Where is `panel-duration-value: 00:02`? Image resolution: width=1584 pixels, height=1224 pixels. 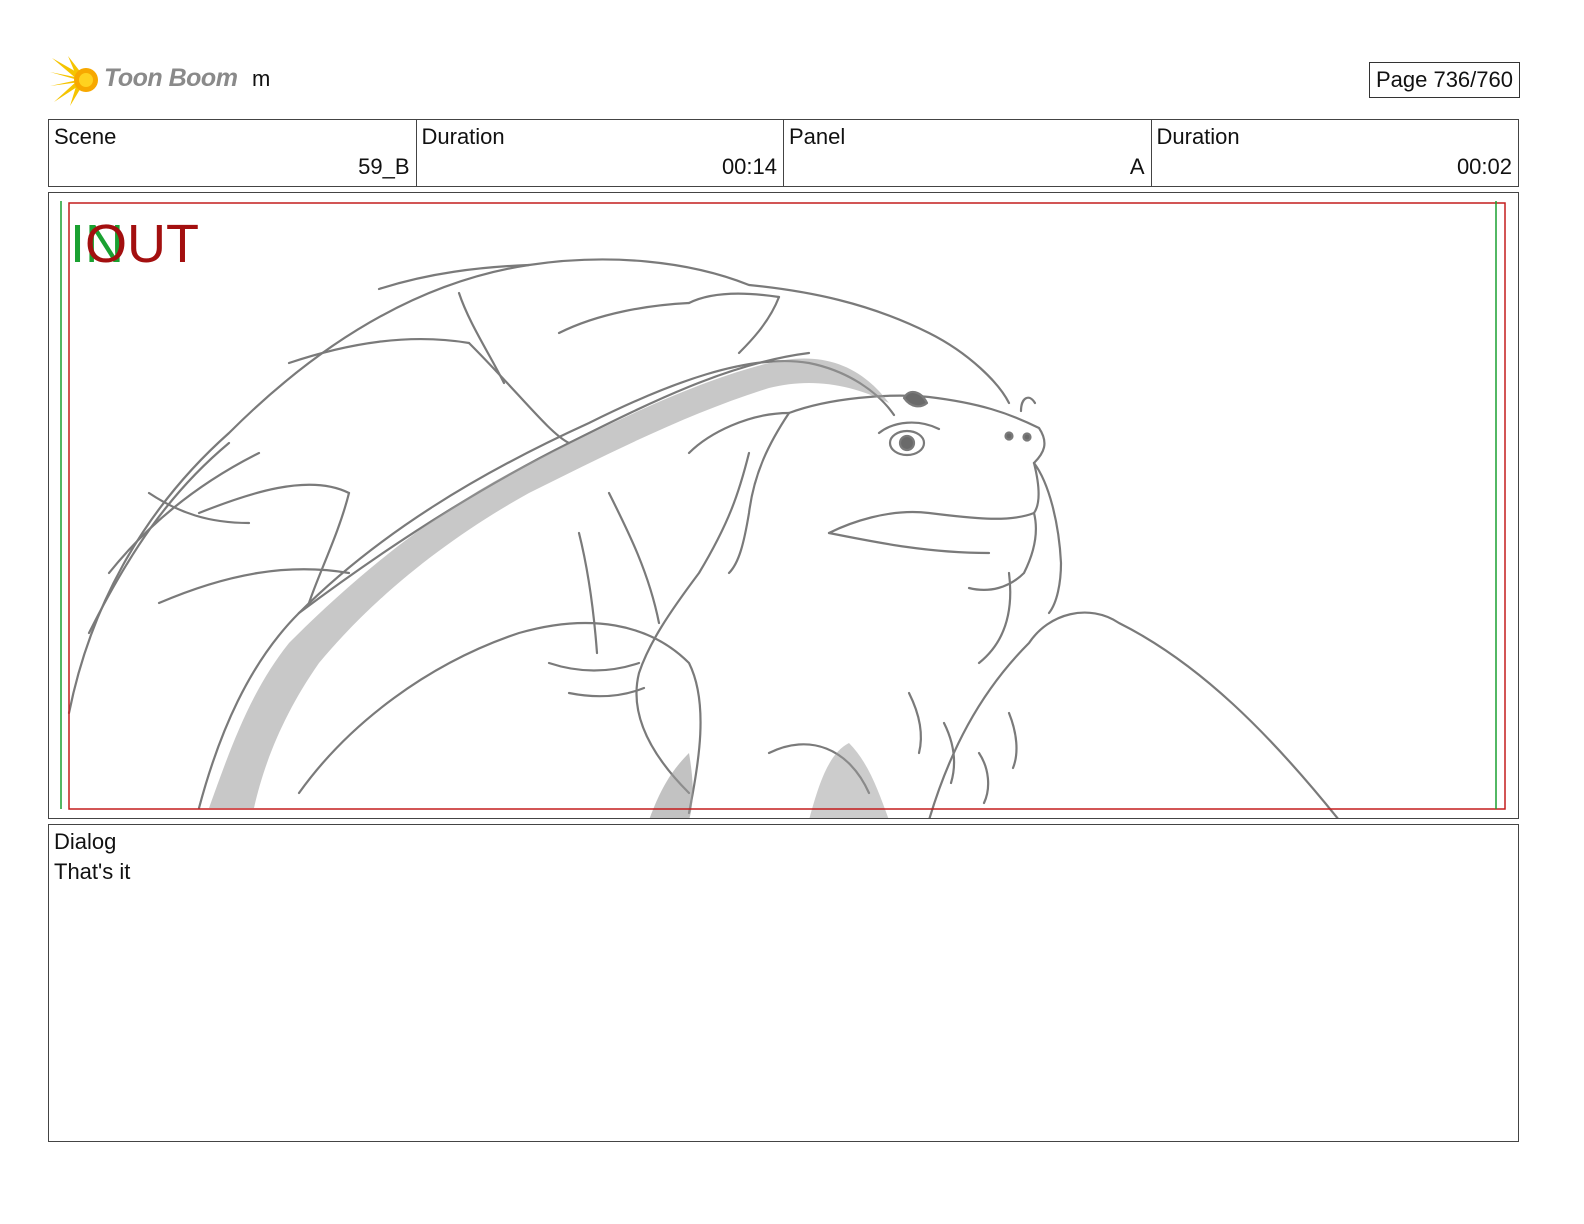
panel-duration-value: 00:02 is located at coordinates (1484, 166).